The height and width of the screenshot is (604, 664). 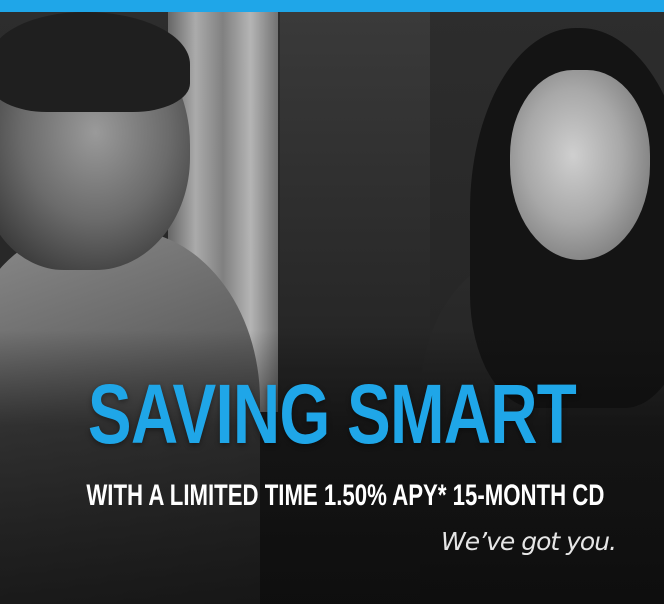 I want to click on headline: SAVING SMART, so click(x=332, y=414).